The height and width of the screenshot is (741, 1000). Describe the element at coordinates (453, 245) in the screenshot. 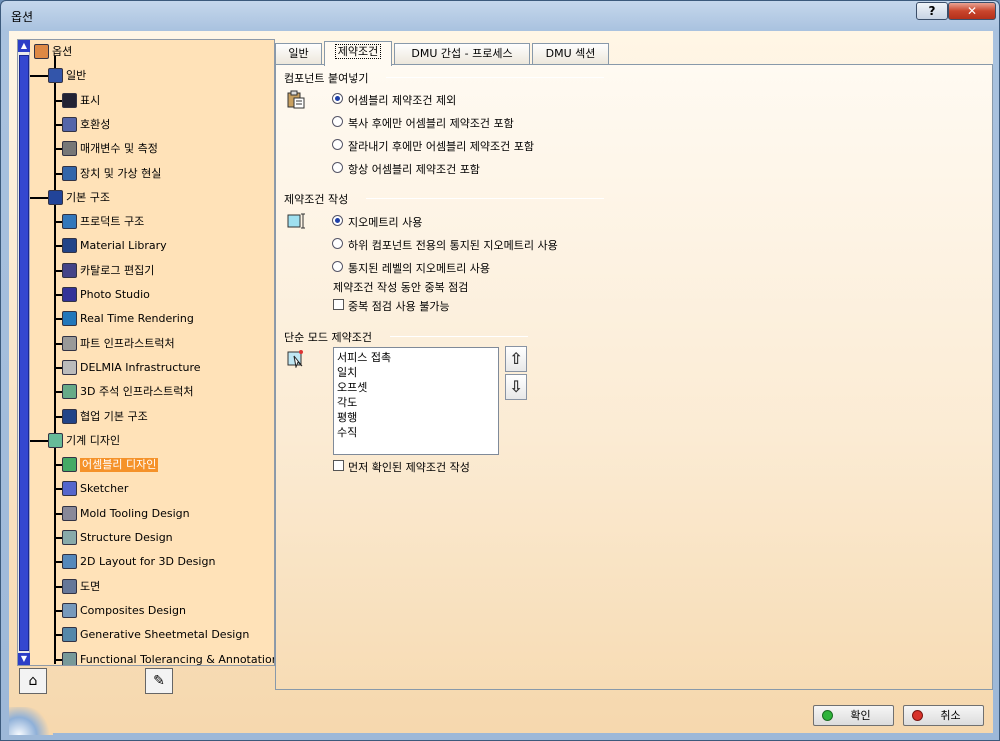

I see `radio-sub-published-label: 하위 컴포넌트 전용의 통지된 지오메트리 사용` at that location.